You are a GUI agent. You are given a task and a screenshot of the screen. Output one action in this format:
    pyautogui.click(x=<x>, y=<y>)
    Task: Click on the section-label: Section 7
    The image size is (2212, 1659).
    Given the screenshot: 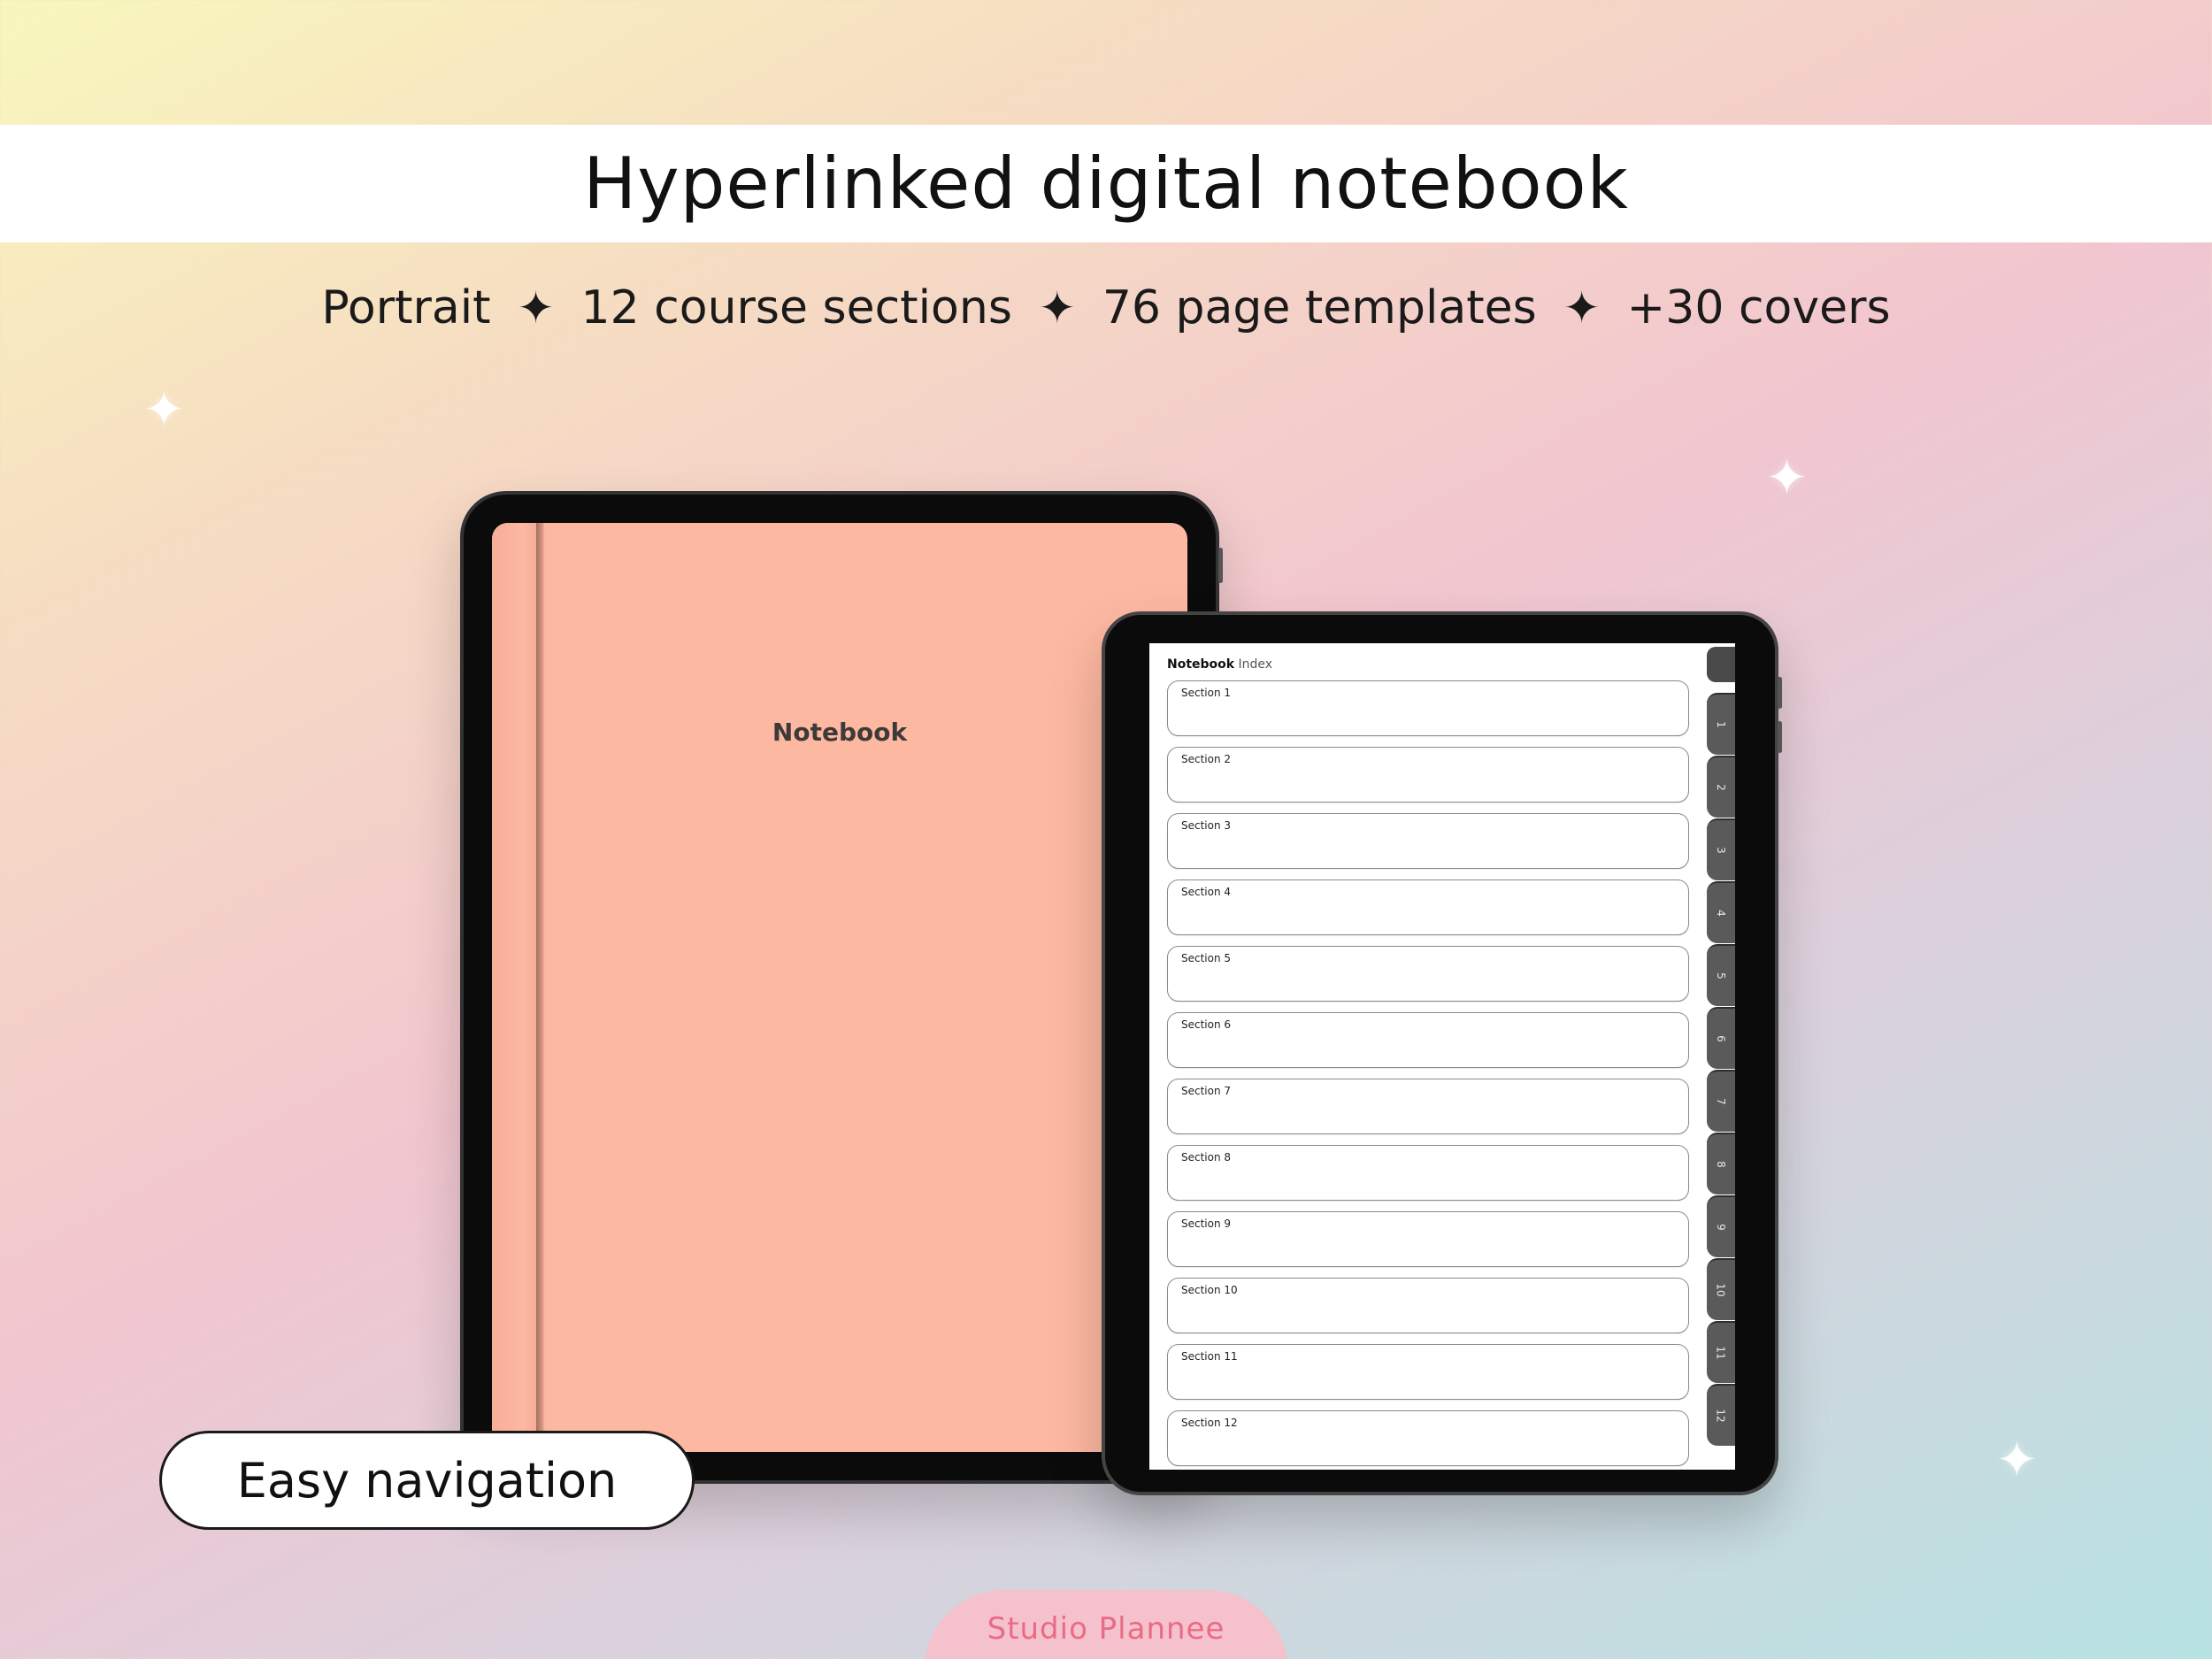 What is the action you would take?
    pyautogui.click(x=1206, y=1091)
    